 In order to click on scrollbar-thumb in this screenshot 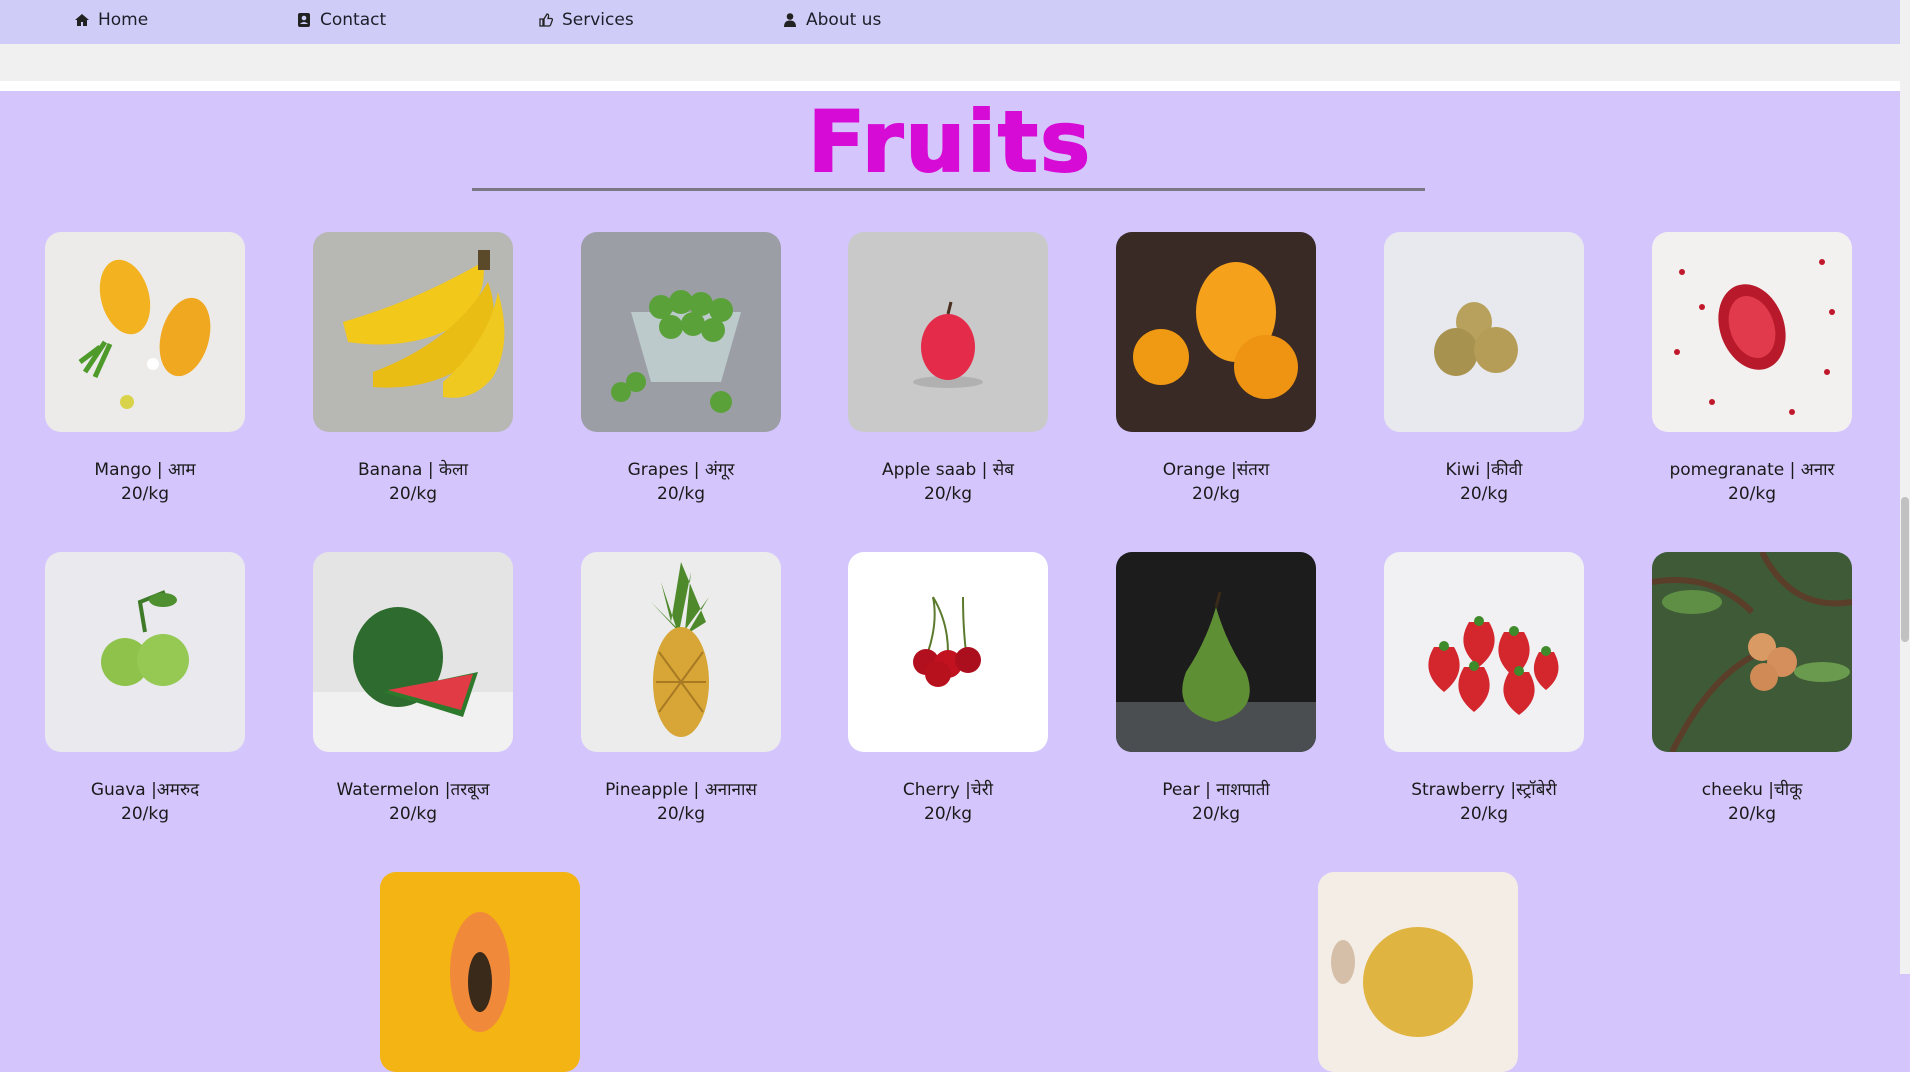, I will do `click(1905, 569)`.